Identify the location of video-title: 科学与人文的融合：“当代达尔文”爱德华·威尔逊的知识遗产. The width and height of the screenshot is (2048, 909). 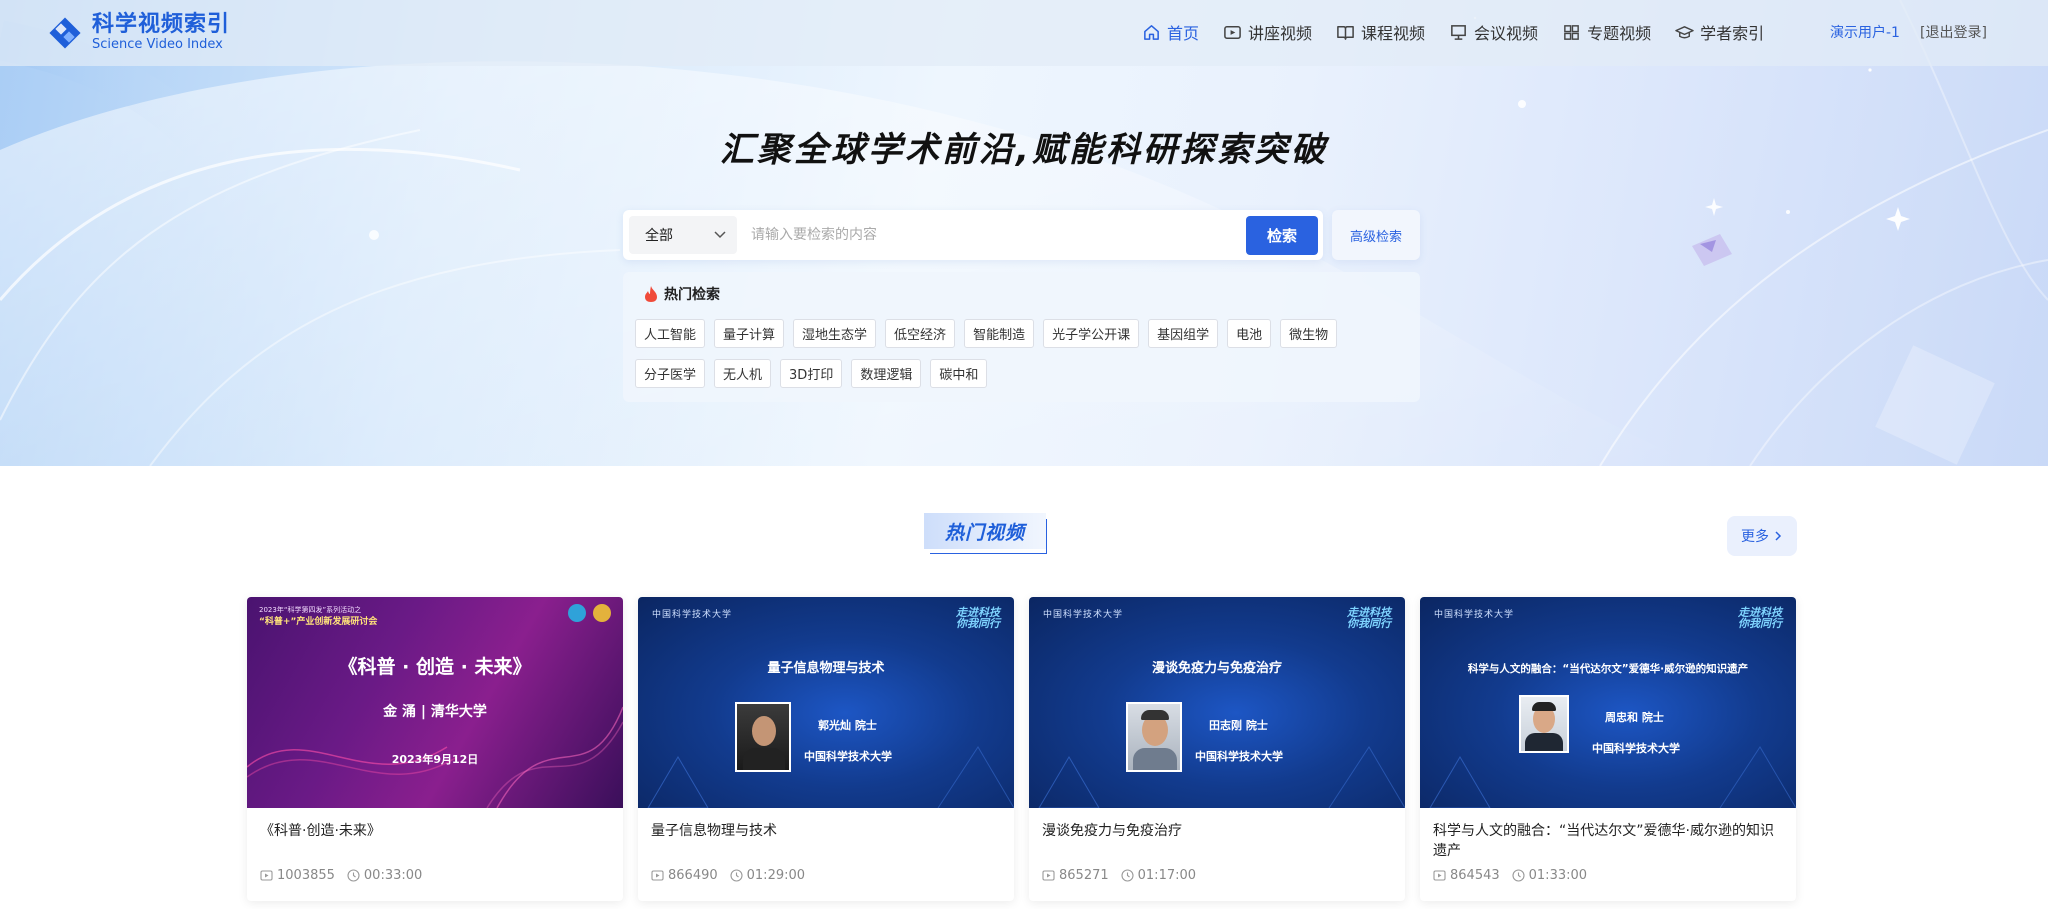
(1609, 841).